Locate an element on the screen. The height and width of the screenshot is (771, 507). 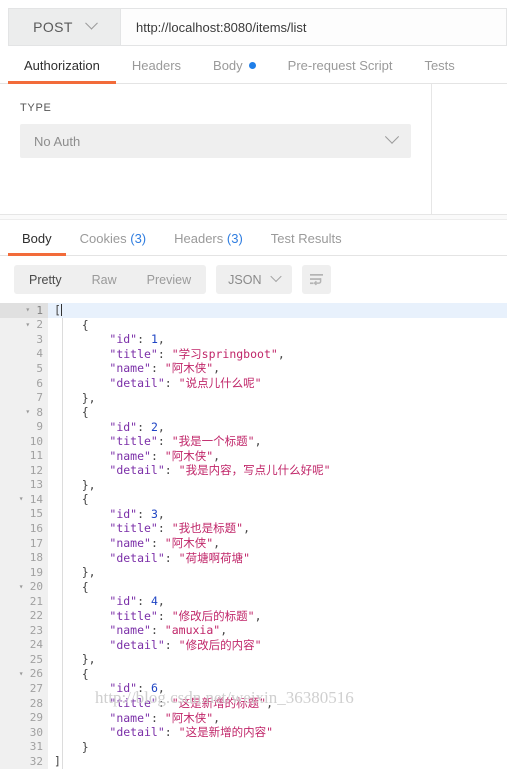
code-line: ▾ 8 { is located at coordinates (253, 412).